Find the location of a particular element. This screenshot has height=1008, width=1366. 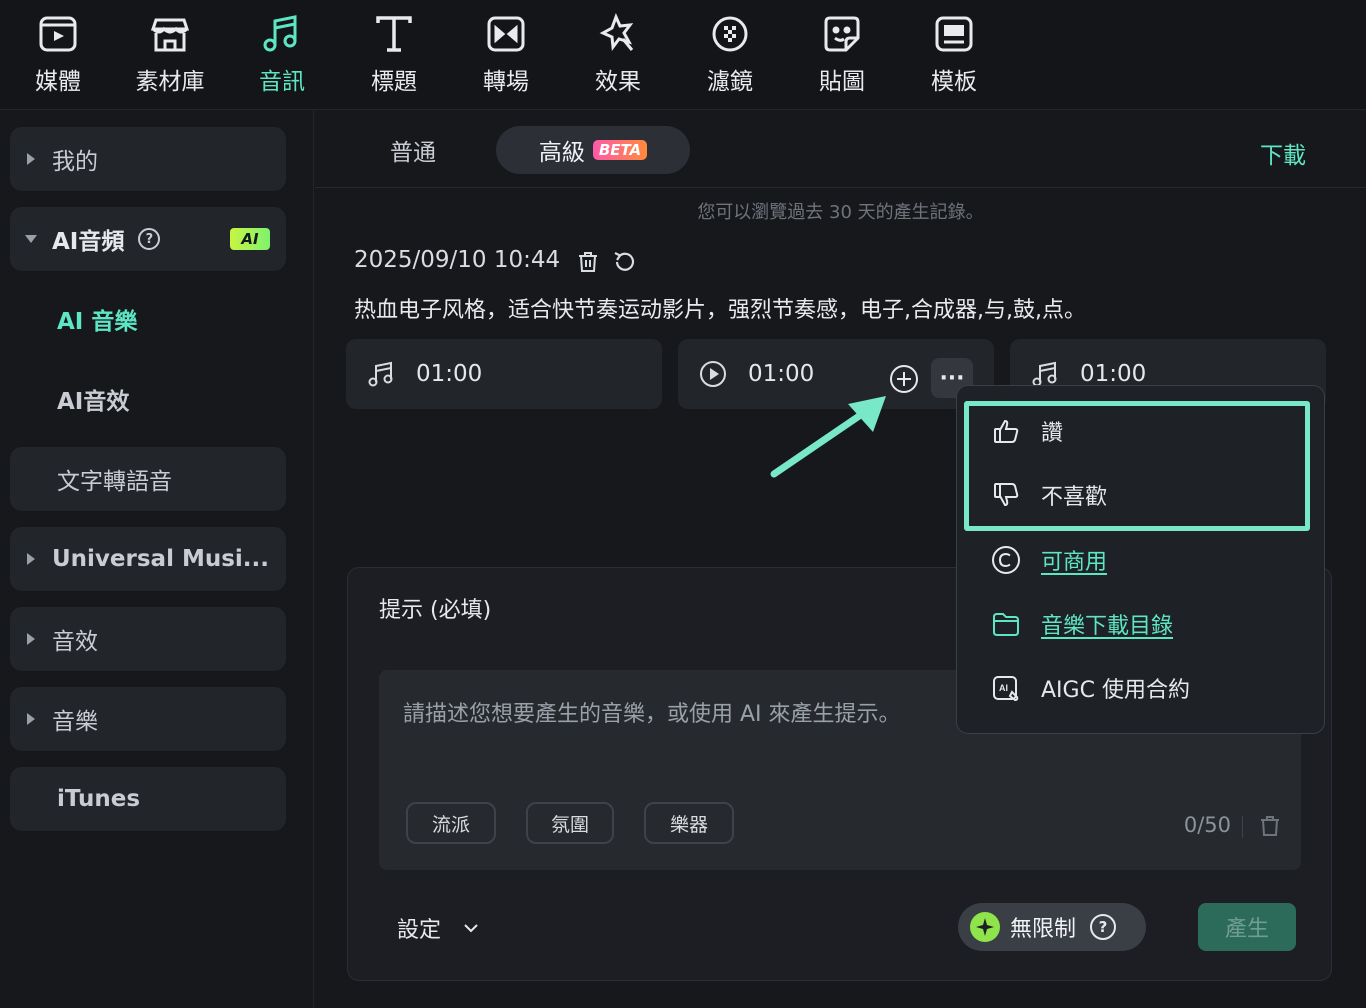

toolbar-title: 標題 is located at coordinates (394, 54).